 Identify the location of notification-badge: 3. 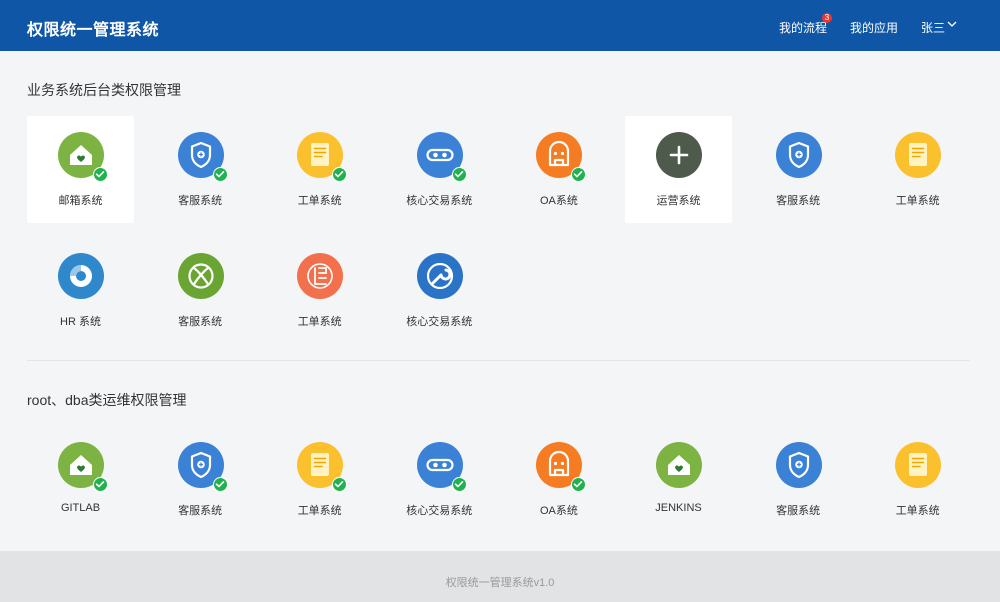
(827, 18).